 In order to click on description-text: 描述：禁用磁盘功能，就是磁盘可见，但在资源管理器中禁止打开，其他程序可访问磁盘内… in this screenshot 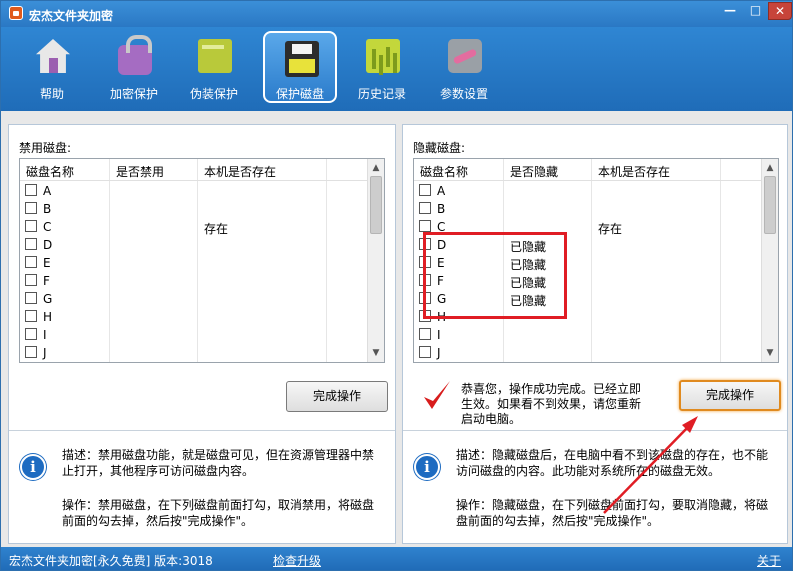, I will do `click(218, 463)`.